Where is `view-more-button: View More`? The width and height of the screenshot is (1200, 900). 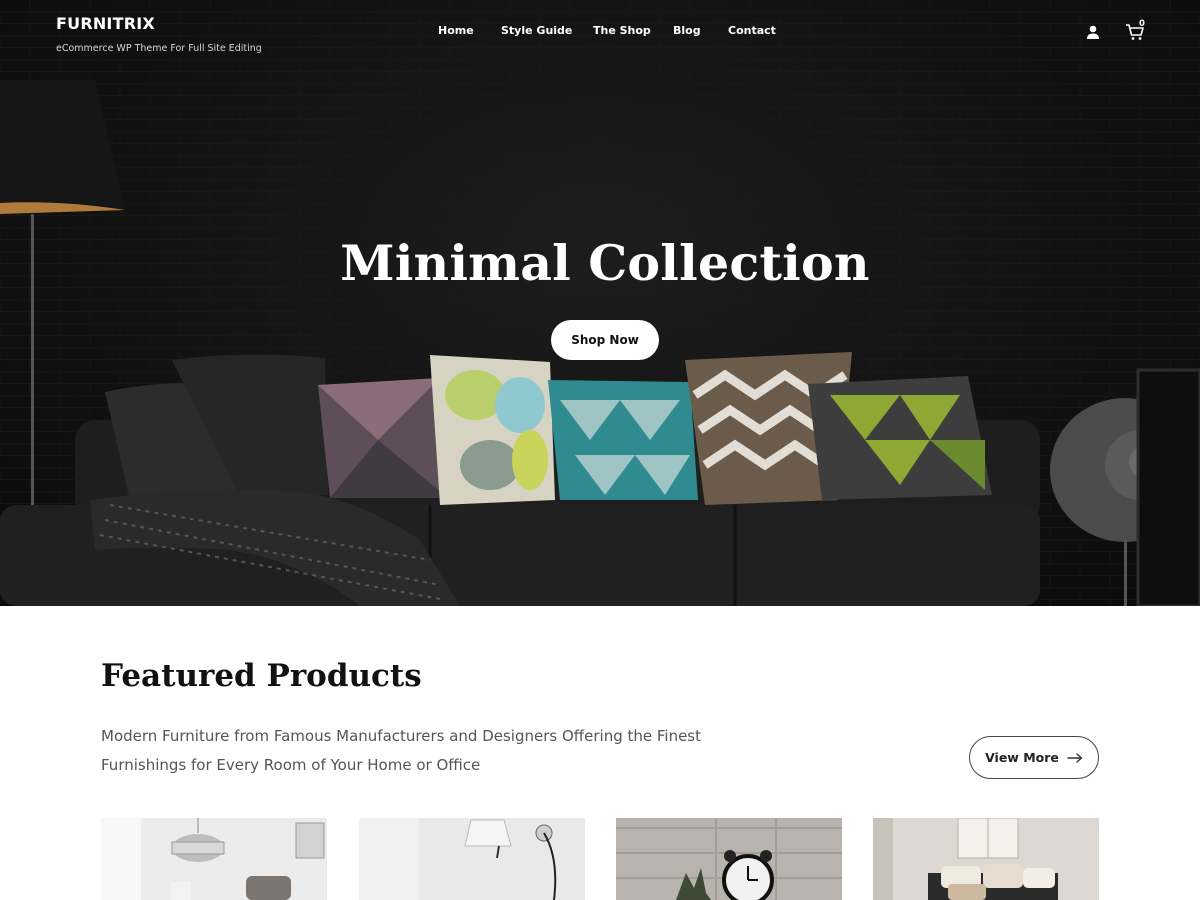
view-more-button: View More is located at coordinates (1034, 757).